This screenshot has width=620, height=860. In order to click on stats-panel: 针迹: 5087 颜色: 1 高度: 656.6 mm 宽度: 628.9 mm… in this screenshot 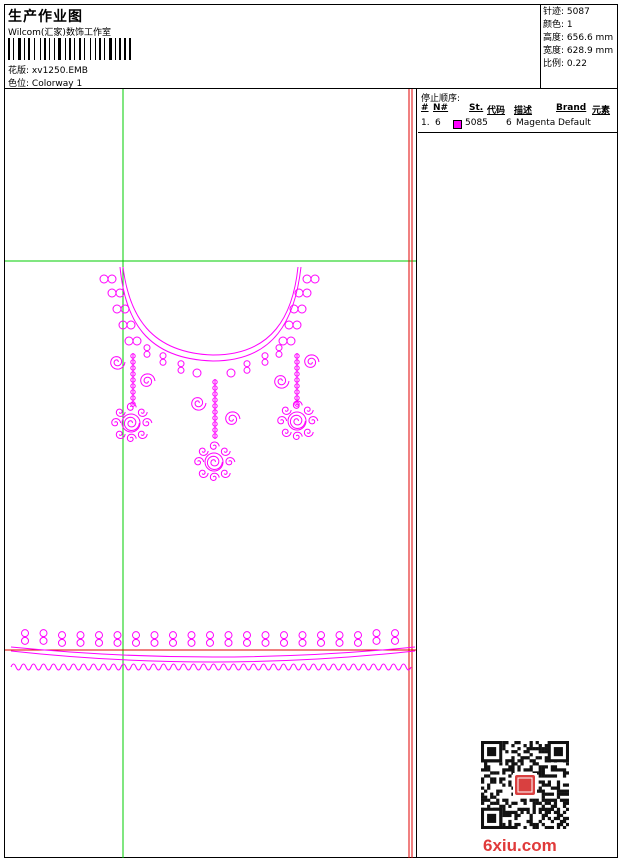, I will do `click(578, 47)`.